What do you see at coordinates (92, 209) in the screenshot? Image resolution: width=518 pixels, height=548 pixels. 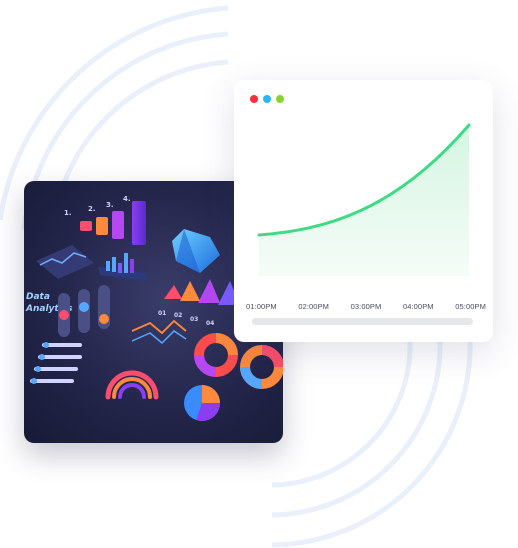 I see `rank-label-2: 2.` at bounding box center [92, 209].